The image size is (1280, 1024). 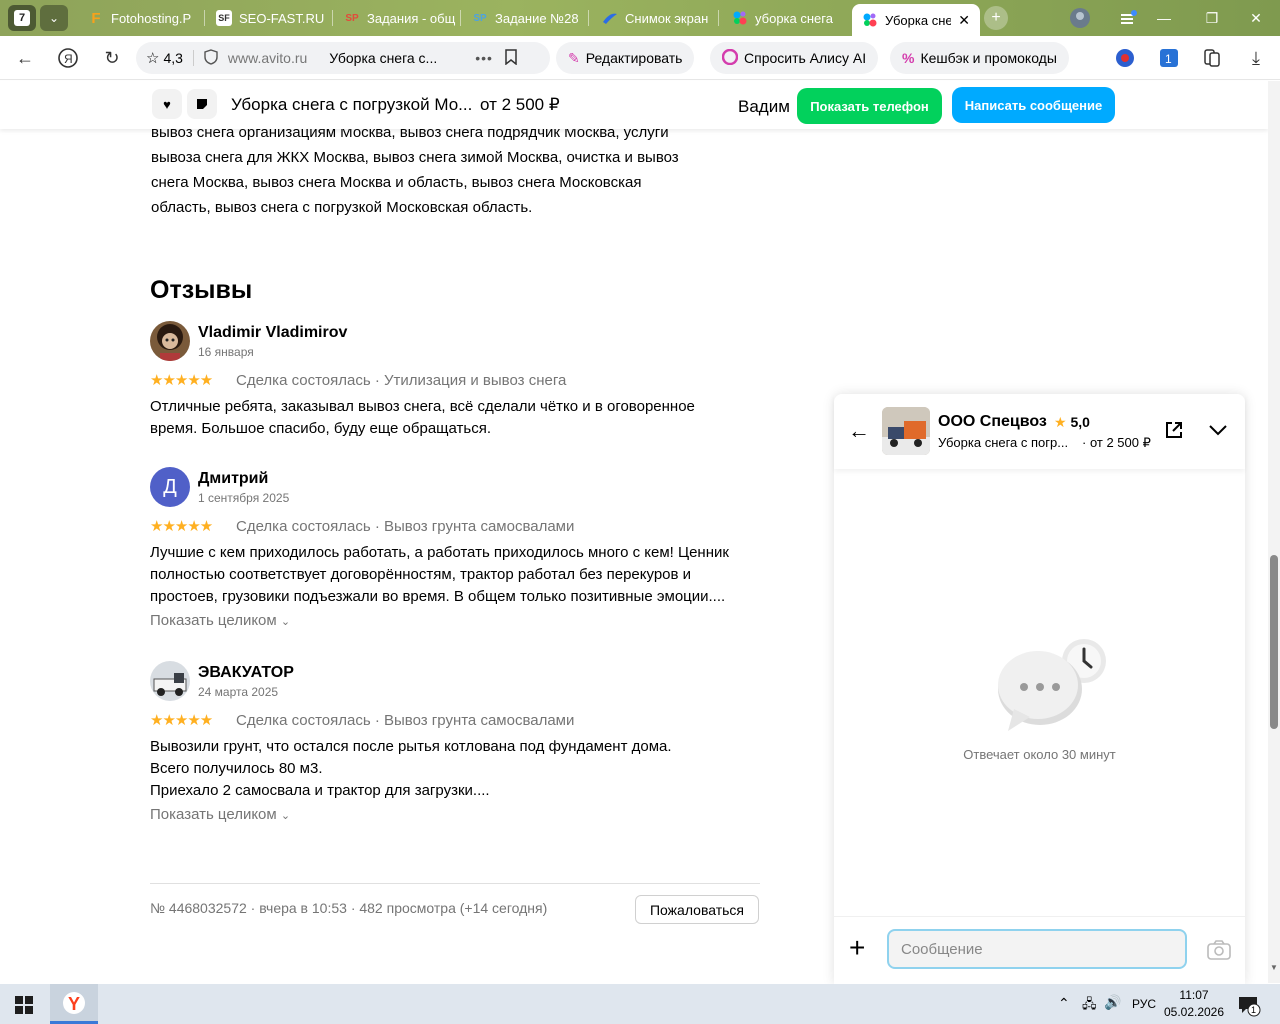 I want to click on yandex-logo-icon: Я, so click(x=68, y=58).